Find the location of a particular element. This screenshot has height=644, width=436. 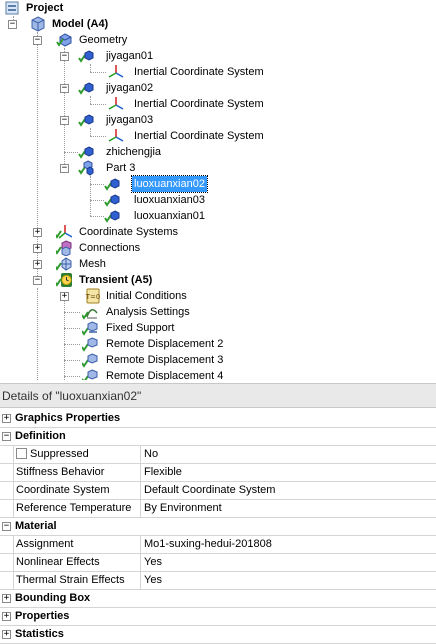

category-label: Statistics is located at coordinates (39, 634).